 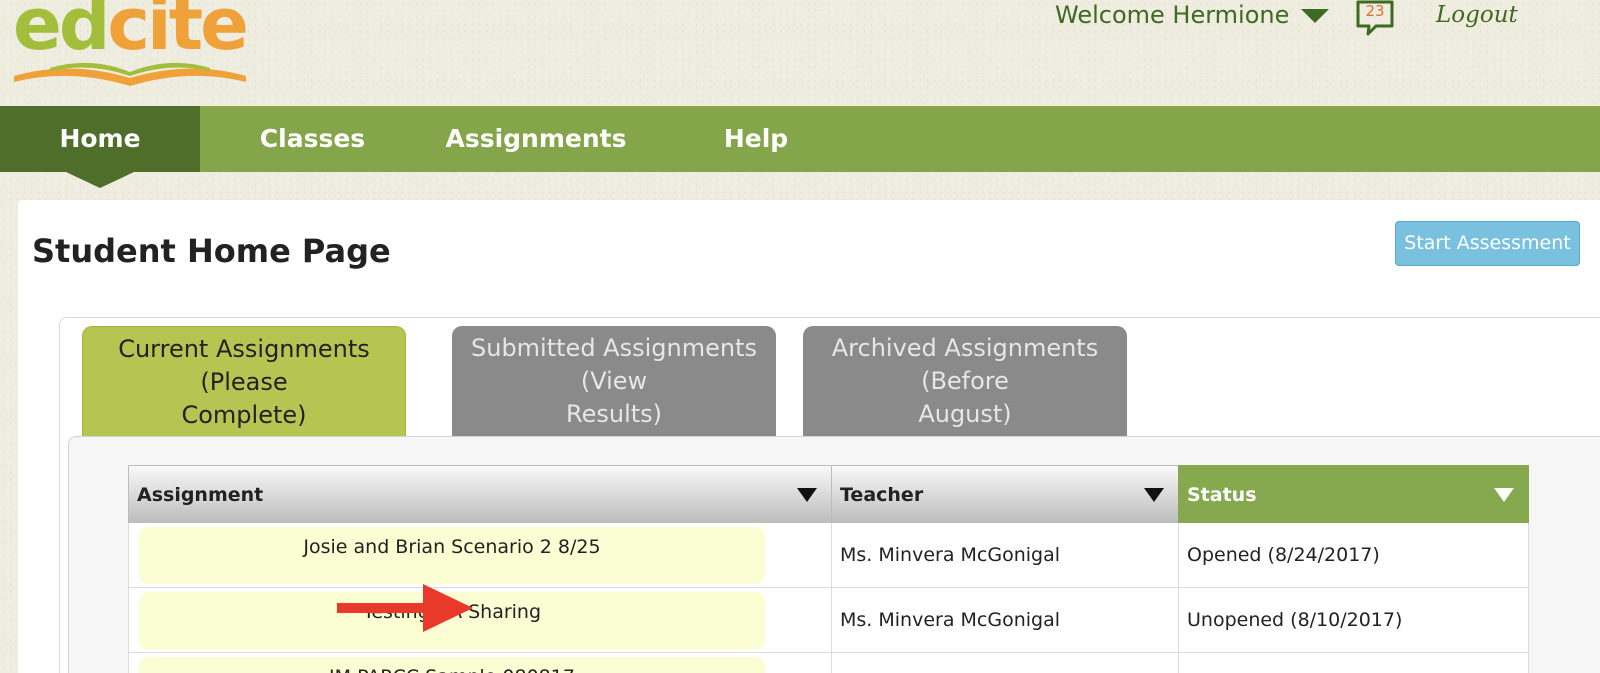 I want to click on start-assessment-button: Start Assessment, so click(x=1487, y=243).